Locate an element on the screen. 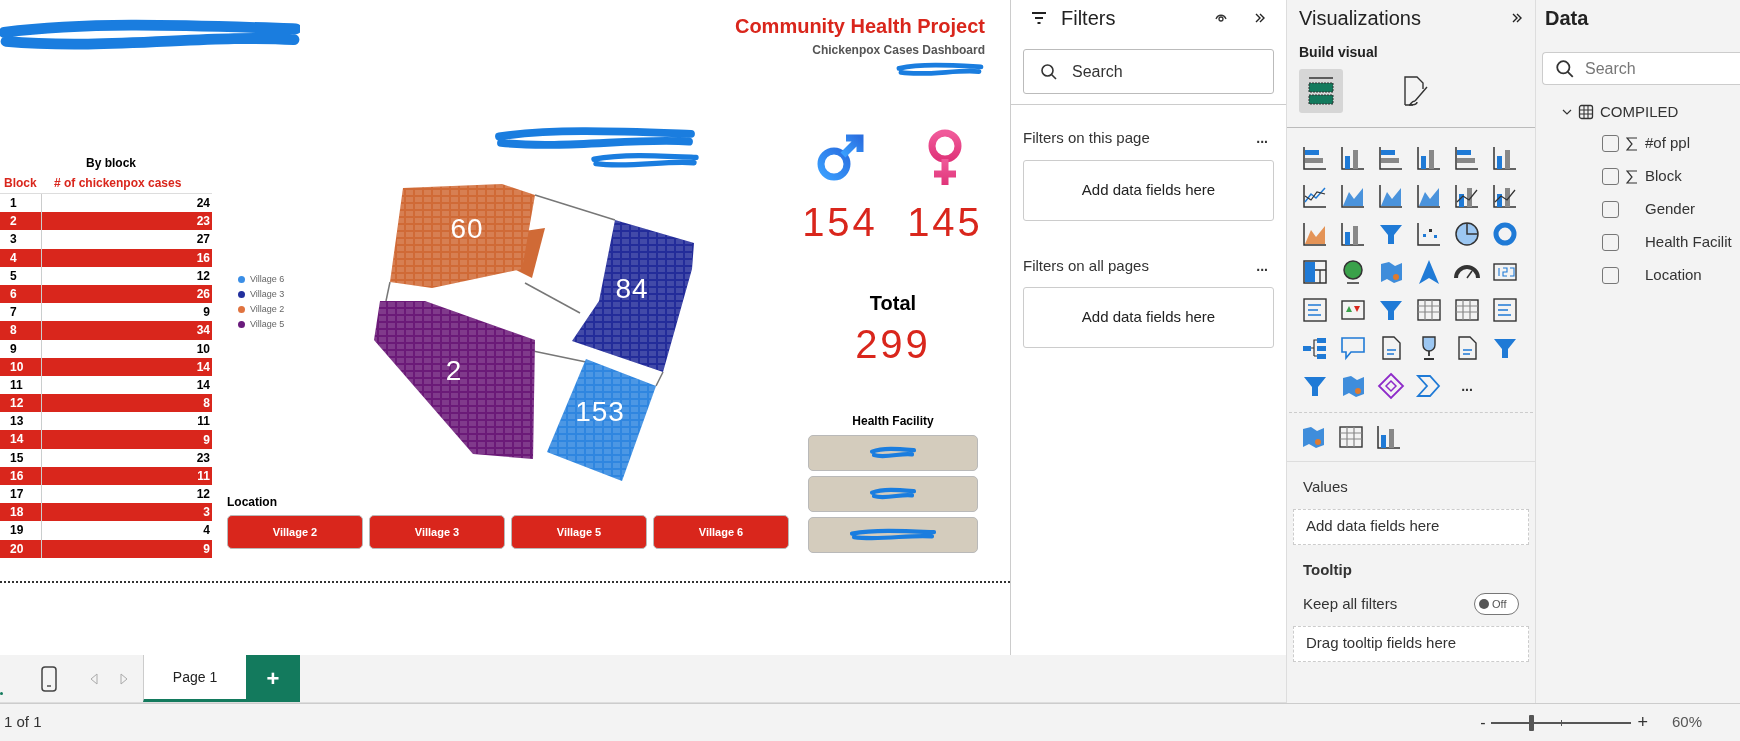  table-cell-text: 10 is located at coordinates (203, 349).